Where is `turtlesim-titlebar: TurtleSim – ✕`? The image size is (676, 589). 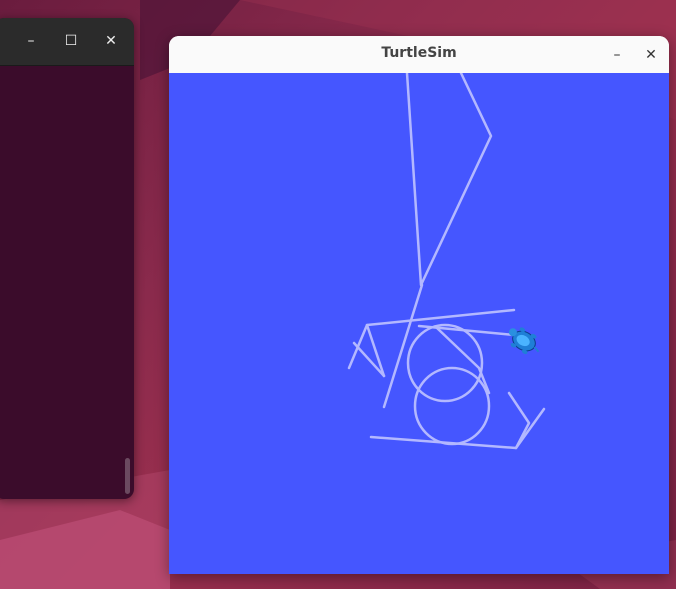 turtlesim-titlebar: TurtleSim – ✕ is located at coordinates (419, 55).